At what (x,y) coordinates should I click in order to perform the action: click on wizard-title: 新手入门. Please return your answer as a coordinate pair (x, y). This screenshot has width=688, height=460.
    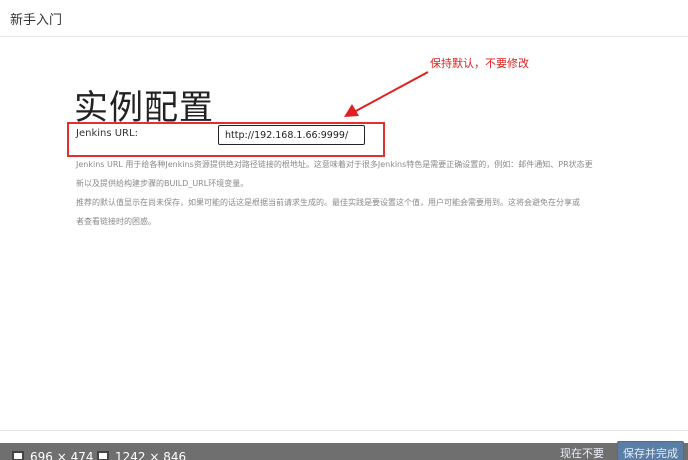
    Looking at the image, I should click on (36, 20).